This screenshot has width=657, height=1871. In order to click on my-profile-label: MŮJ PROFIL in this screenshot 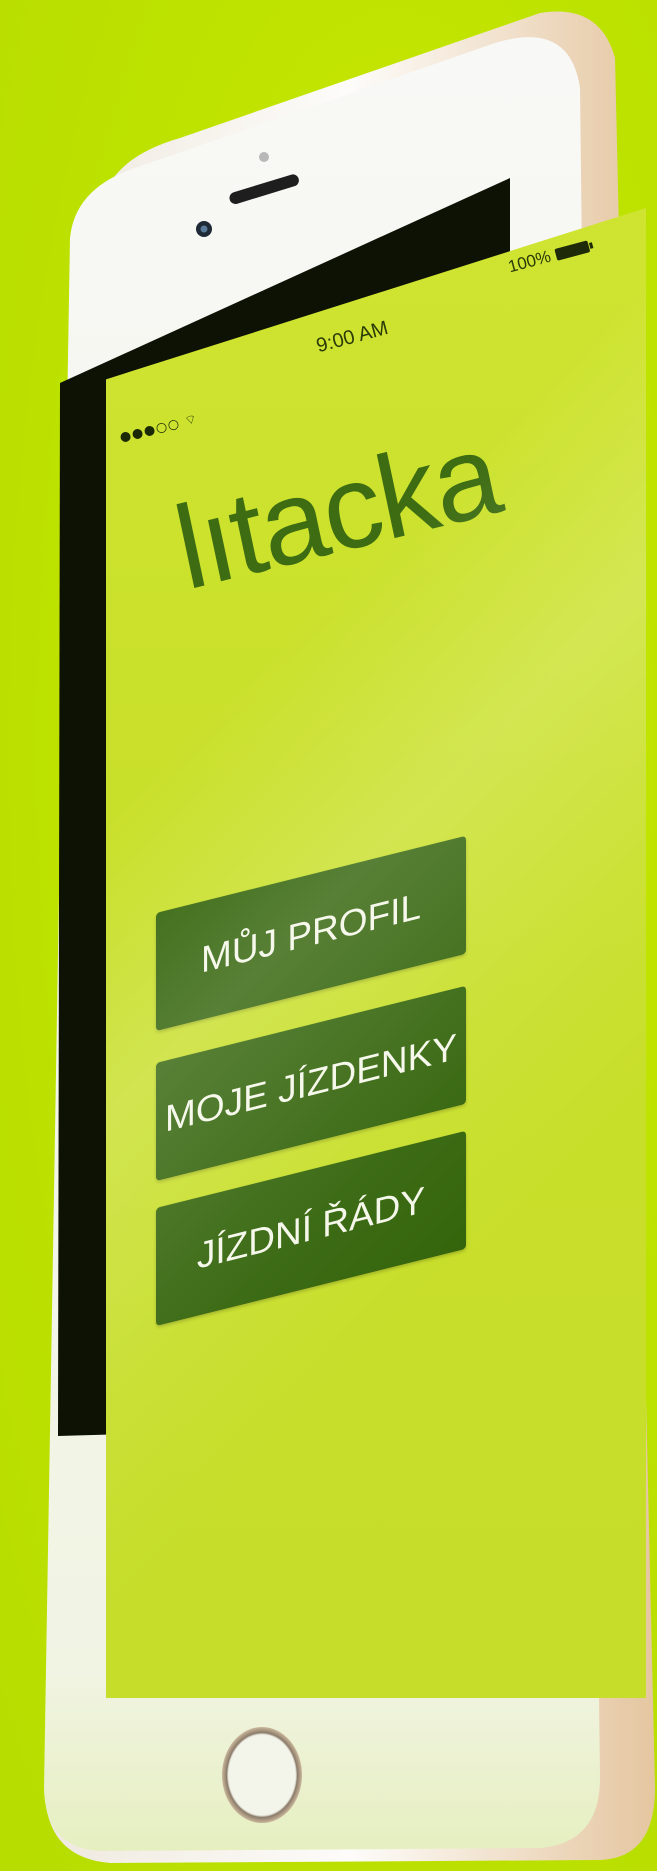, I will do `click(311, 932)`.